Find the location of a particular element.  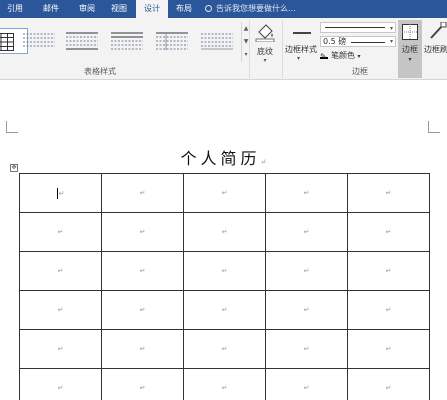

table-styles-group-label: 表格样式 is located at coordinates (100, 71).